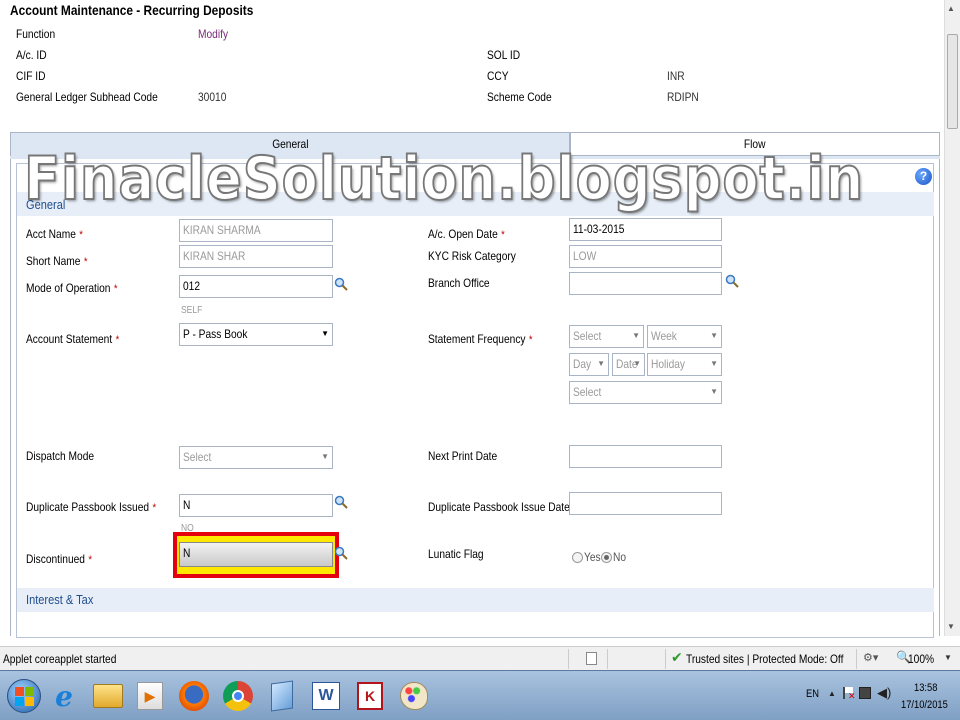  What do you see at coordinates (256, 505) in the screenshot?
I see `dup-field: N` at bounding box center [256, 505].